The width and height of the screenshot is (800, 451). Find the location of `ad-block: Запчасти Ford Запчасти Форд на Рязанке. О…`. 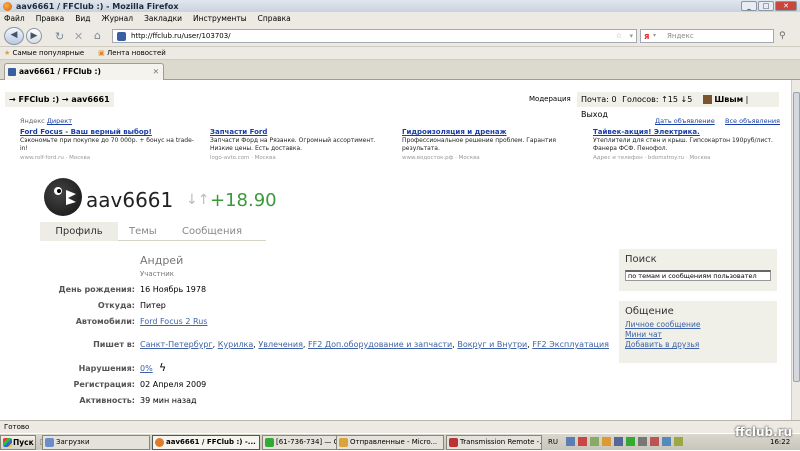

ad-block: Запчасти Ford Запчасти Форд на Рязанке. О… is located at coordinates (300, 144).